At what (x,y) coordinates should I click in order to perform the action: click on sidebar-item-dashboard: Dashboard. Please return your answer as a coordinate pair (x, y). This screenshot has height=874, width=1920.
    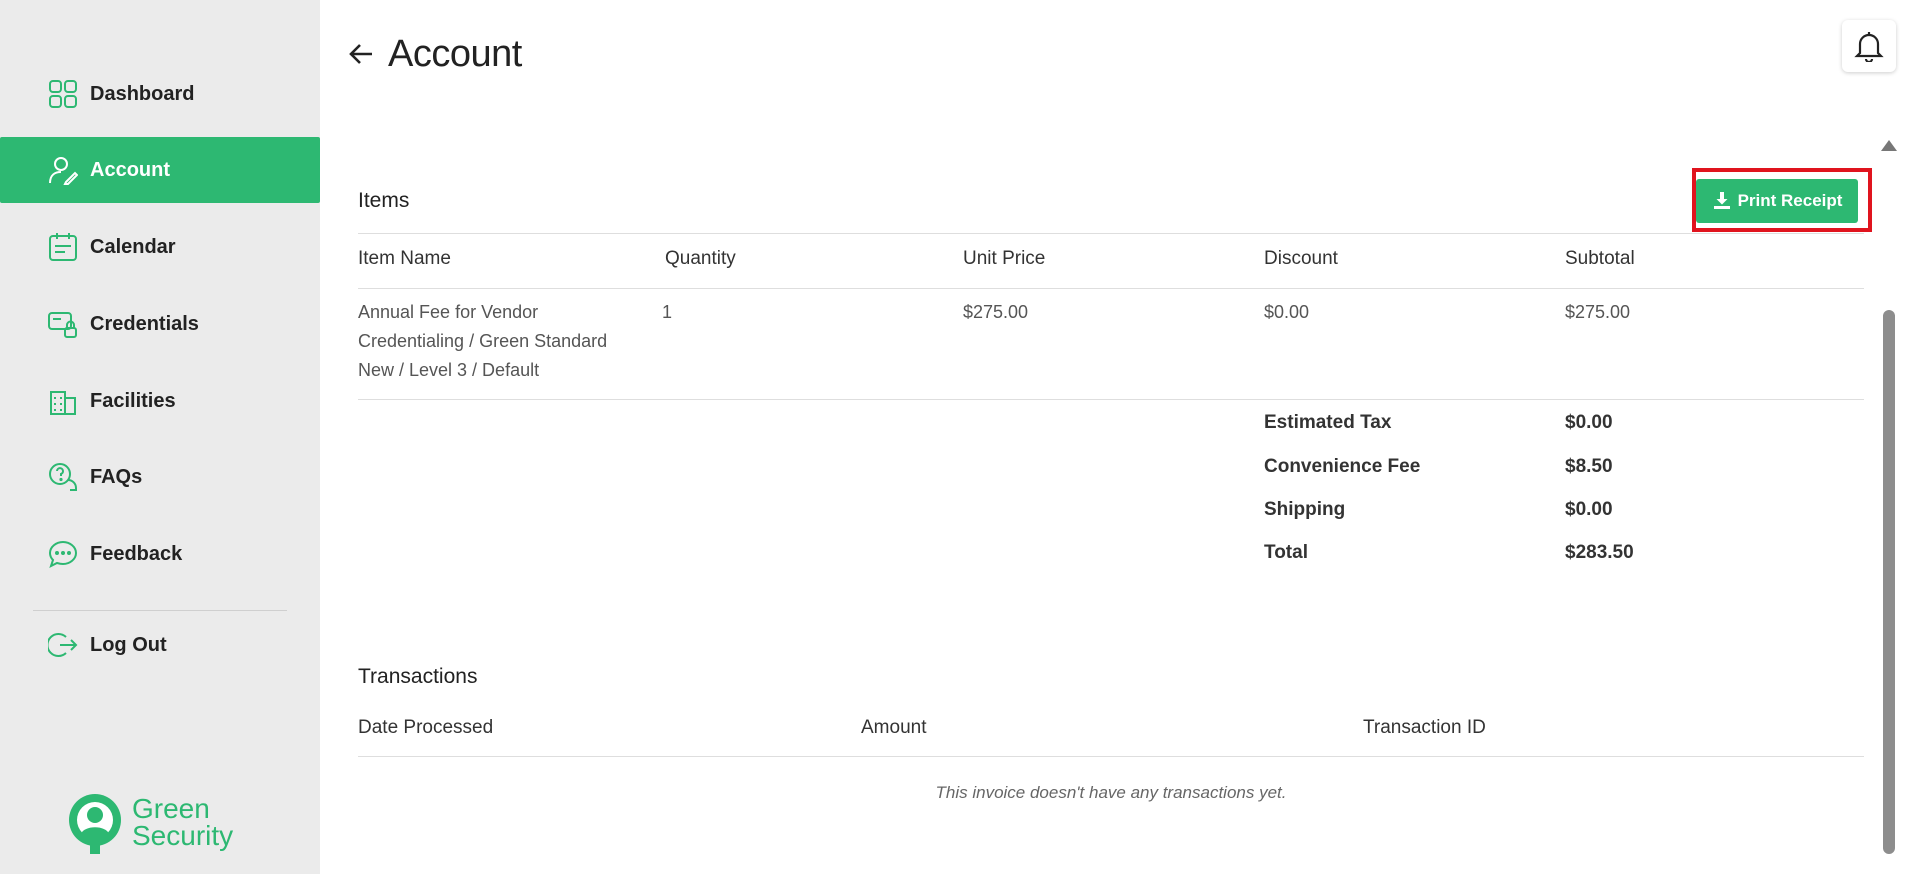
    Looking at the image, I should click on (160, 94).